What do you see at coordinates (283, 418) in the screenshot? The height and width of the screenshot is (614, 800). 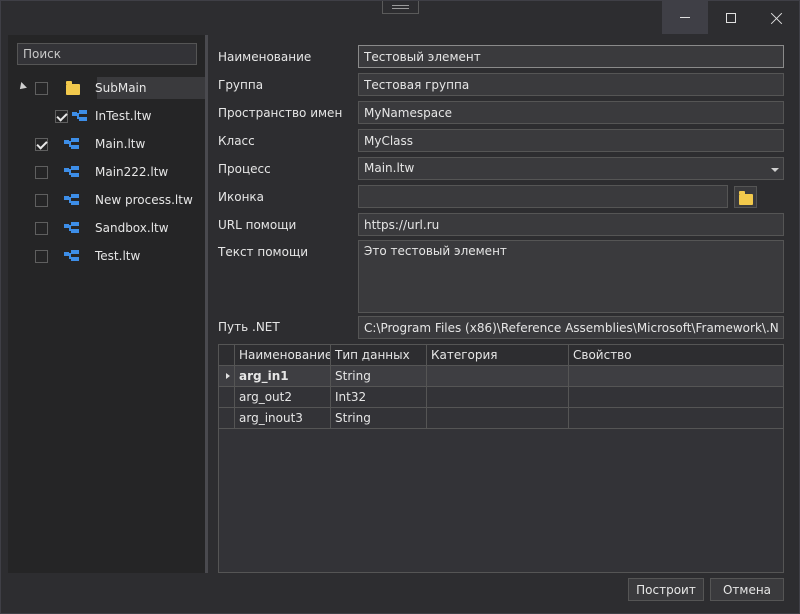 I see `cell-name: arg_inout3` at bounding box center [283, 418].